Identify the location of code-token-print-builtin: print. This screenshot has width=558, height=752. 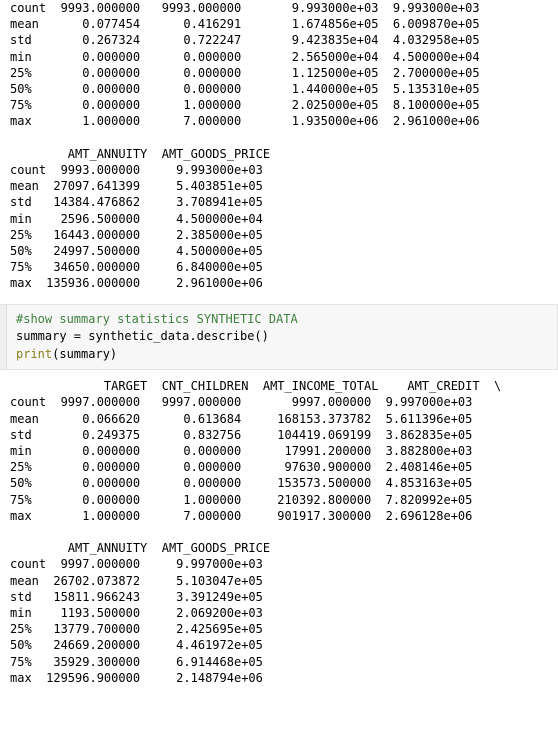
(34, 353).